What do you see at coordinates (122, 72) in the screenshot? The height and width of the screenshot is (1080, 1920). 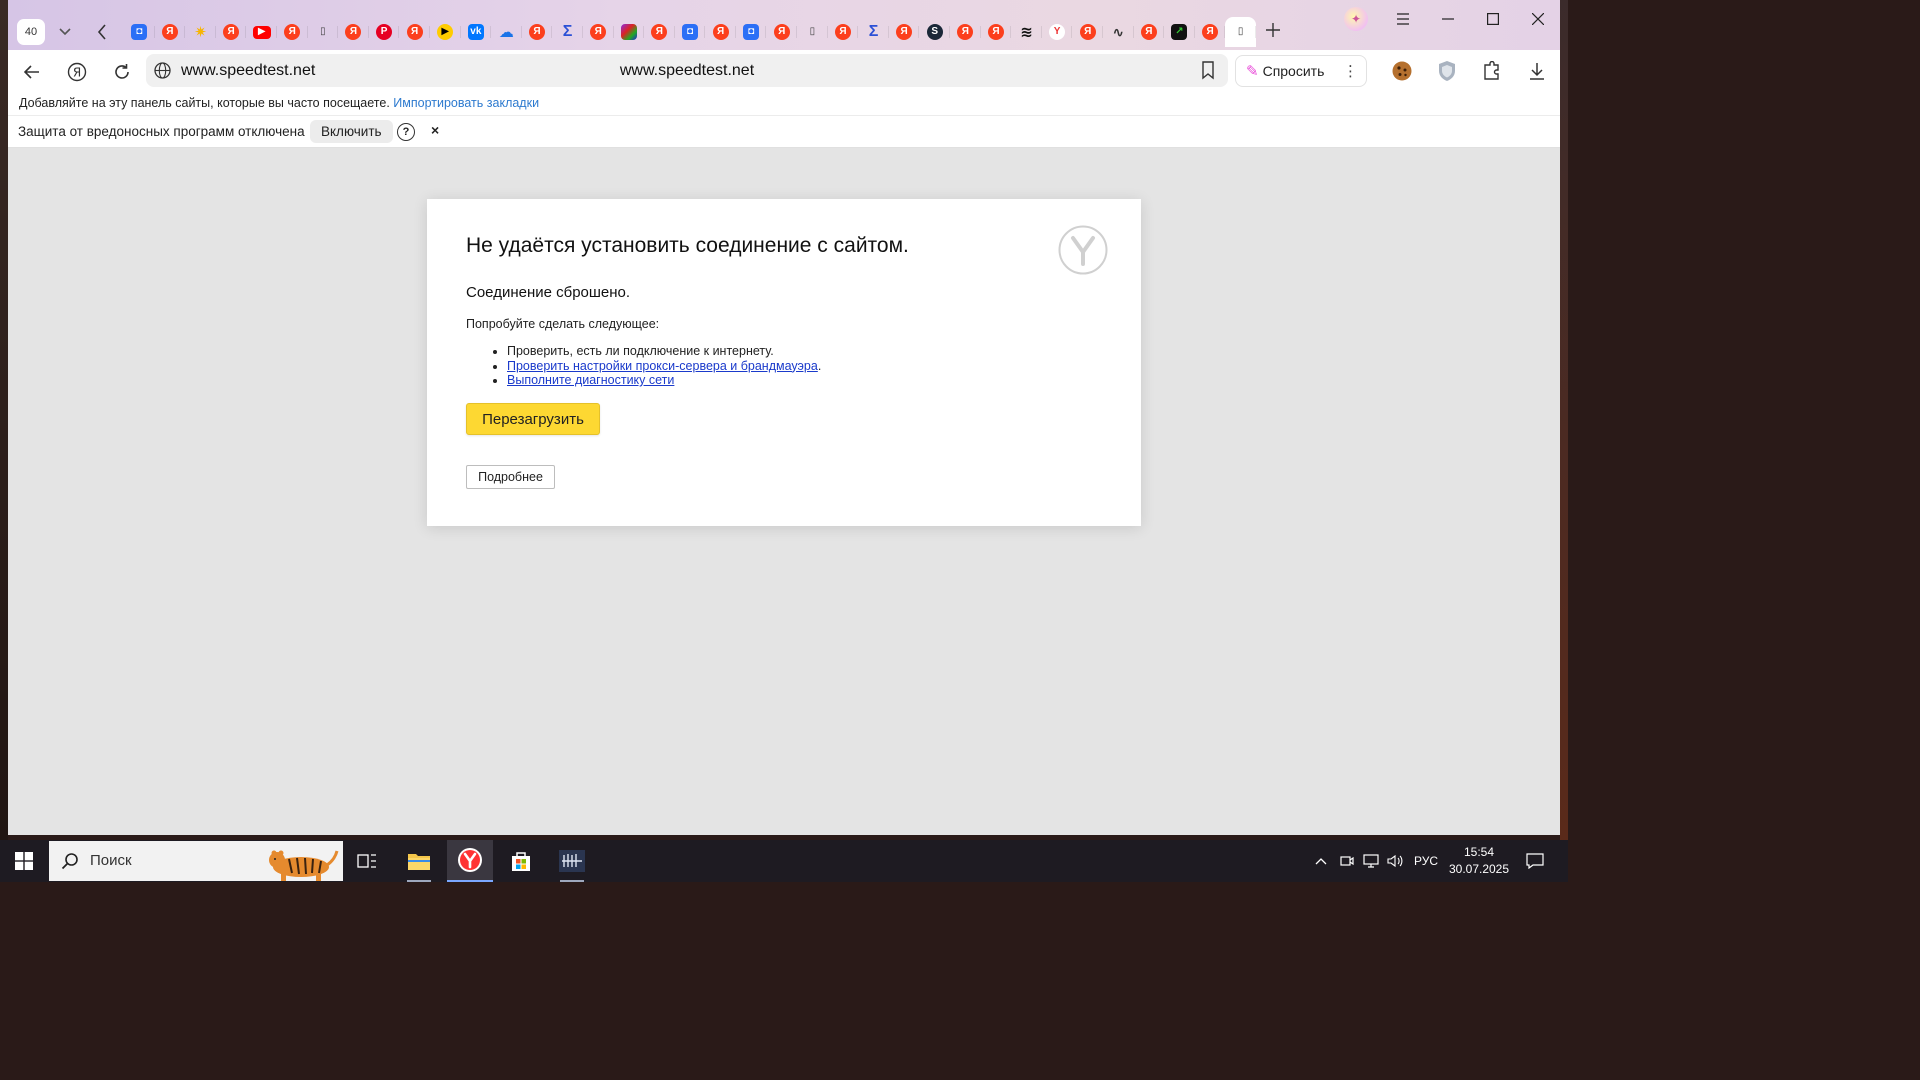 I see `reload-icon` at bounding box center [122, 72].